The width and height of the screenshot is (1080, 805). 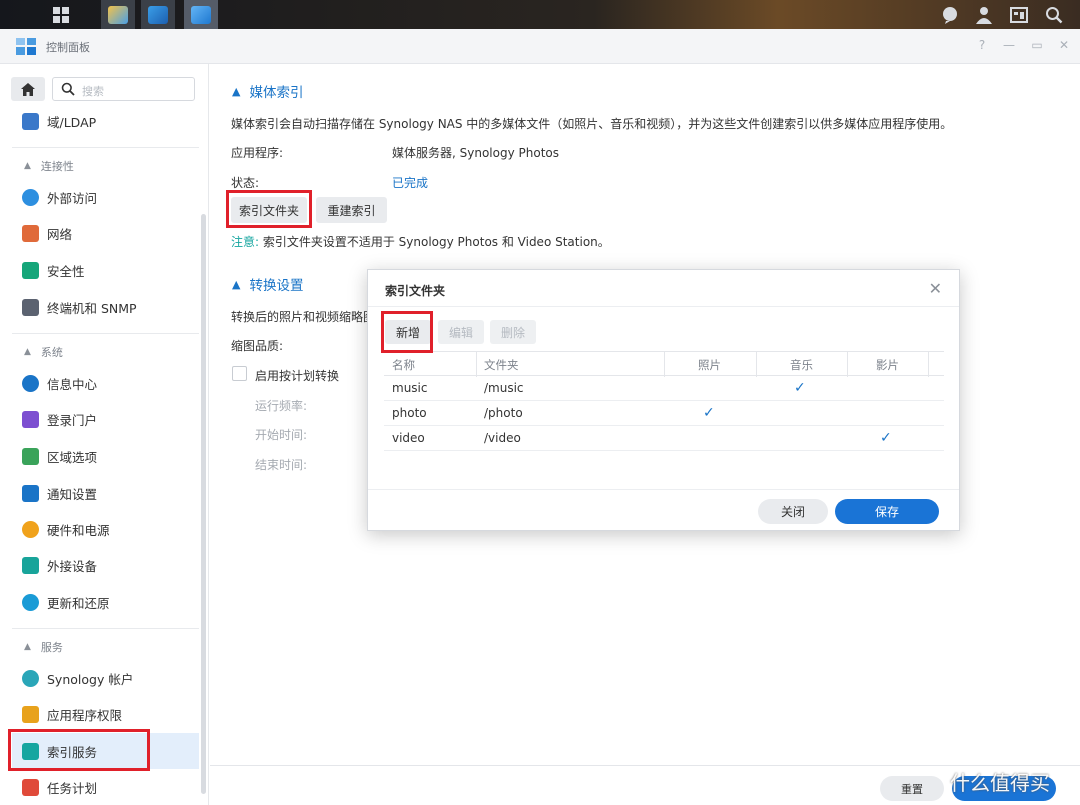 What do you see at coordinates (887, 511) in the screenshot?
I see `save-button: 保存` at bounding box center [887, 511].